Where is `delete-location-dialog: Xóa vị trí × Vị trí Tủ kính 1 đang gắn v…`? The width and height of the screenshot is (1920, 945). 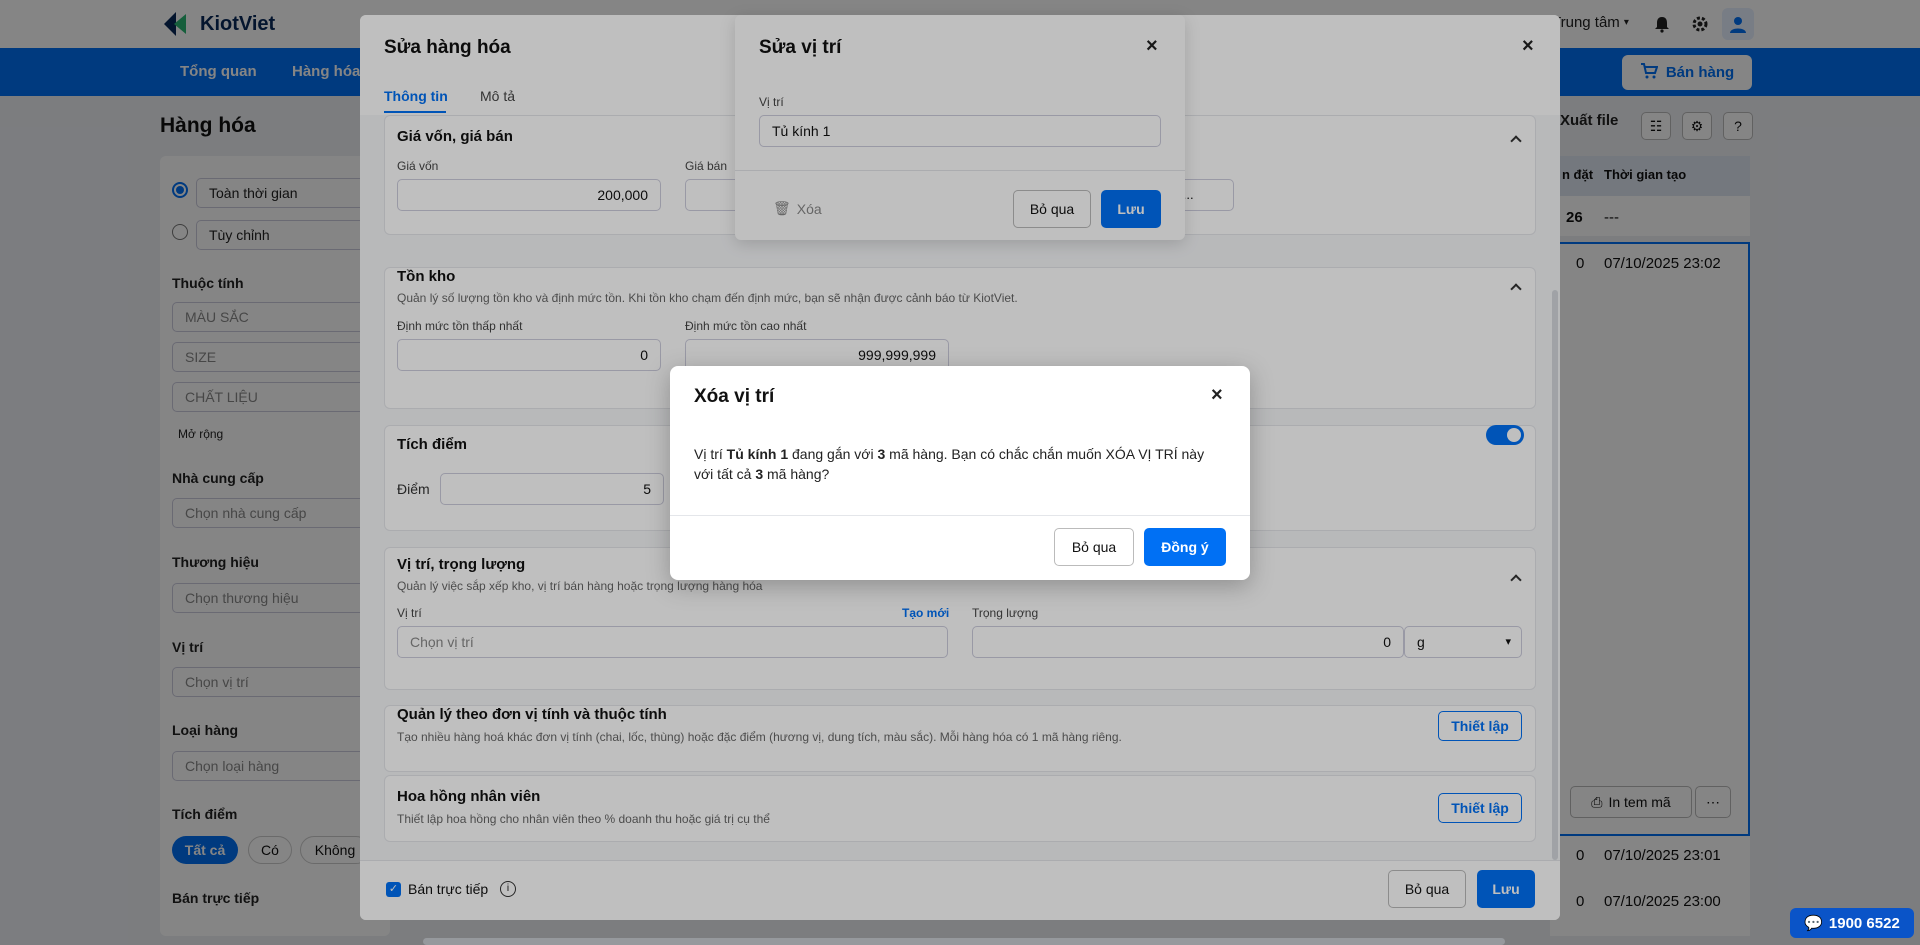 delete-location-dialog: Xóa vị trí × Vị trí Tủ kính 1 đang gắn v… is located at coordinates (960, 473).